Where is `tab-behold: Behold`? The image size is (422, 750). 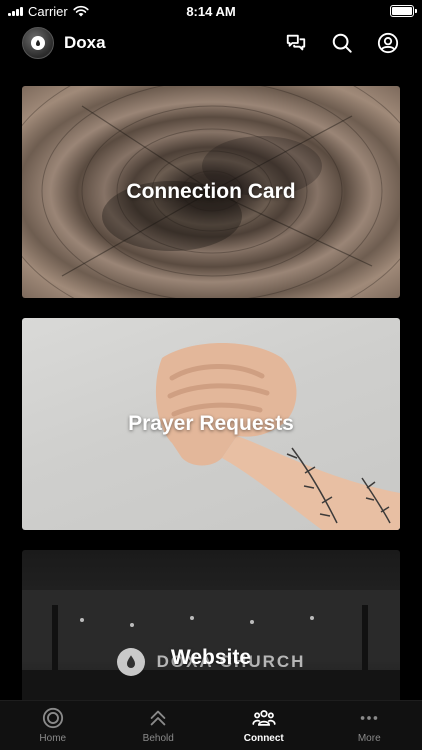 tab-behold: Behold is located at coordinates (159, 725).